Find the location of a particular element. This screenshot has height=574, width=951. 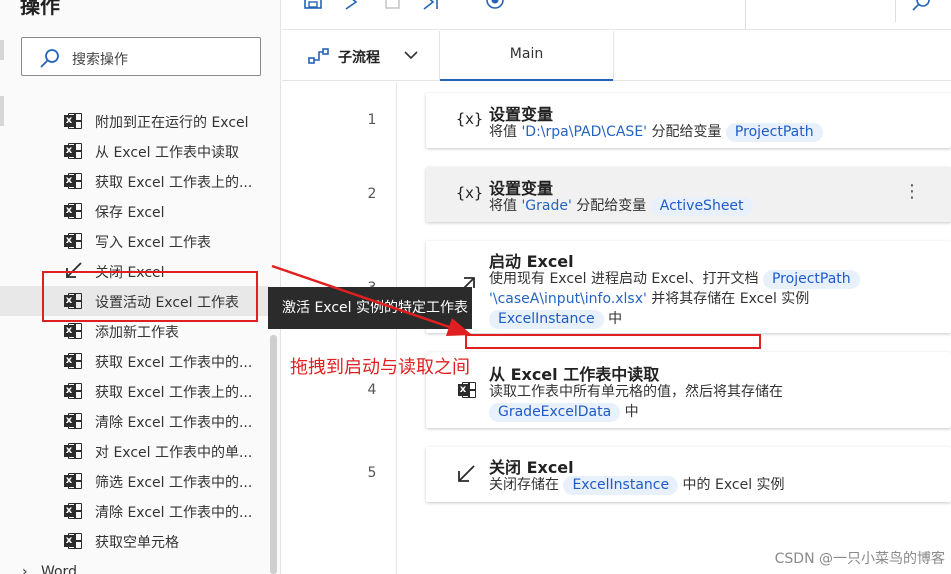

action-item-write-excel: x 写入 Excel 工作表 is located at coordinates (135, 241).